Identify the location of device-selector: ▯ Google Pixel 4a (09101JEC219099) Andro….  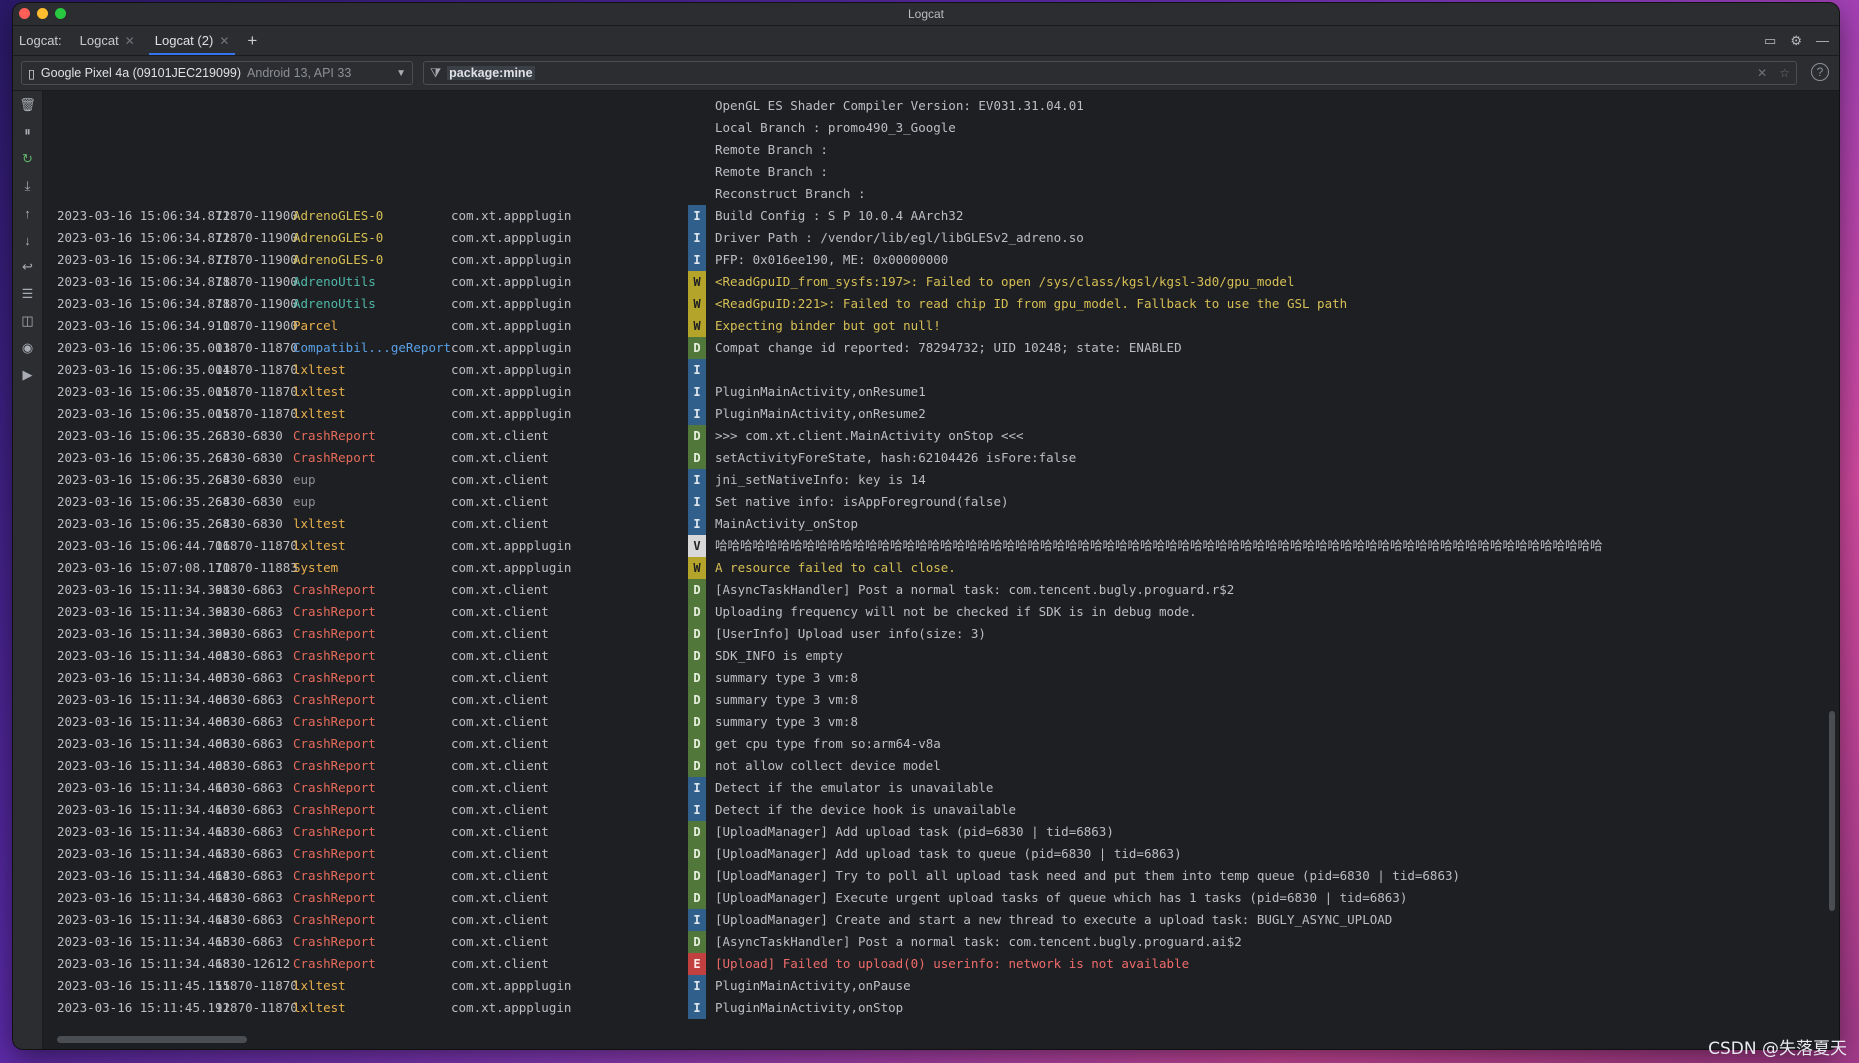
(217, 73).